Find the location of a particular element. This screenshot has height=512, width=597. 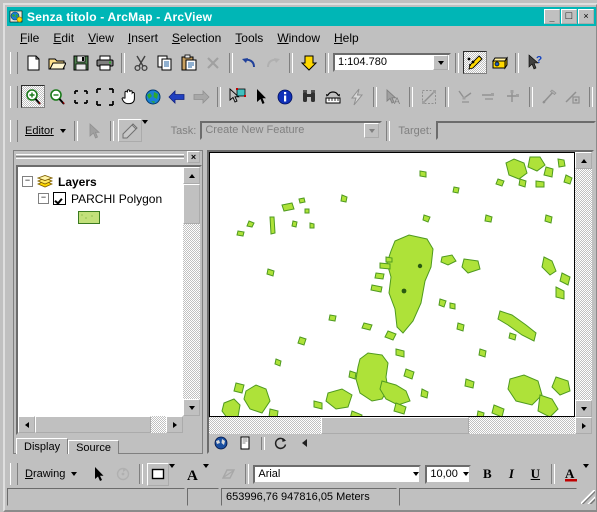

save-icon is located at coordinates (81, 62).